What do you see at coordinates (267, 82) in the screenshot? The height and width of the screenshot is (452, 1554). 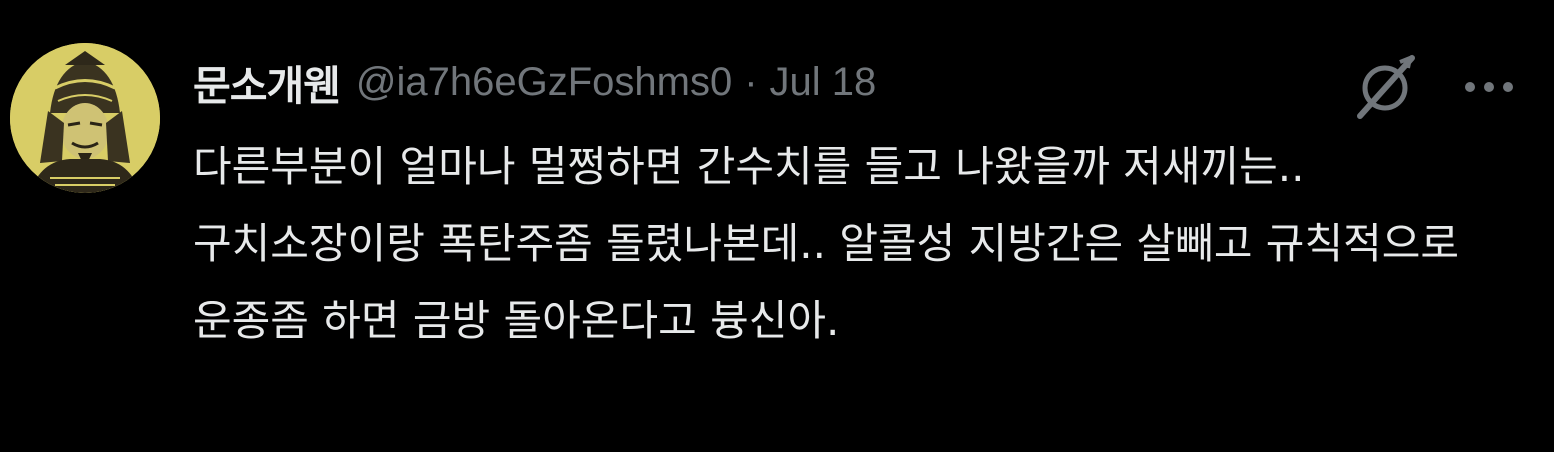 I see `author-display-name: 문소개웬` at bounding box center [267, 82].